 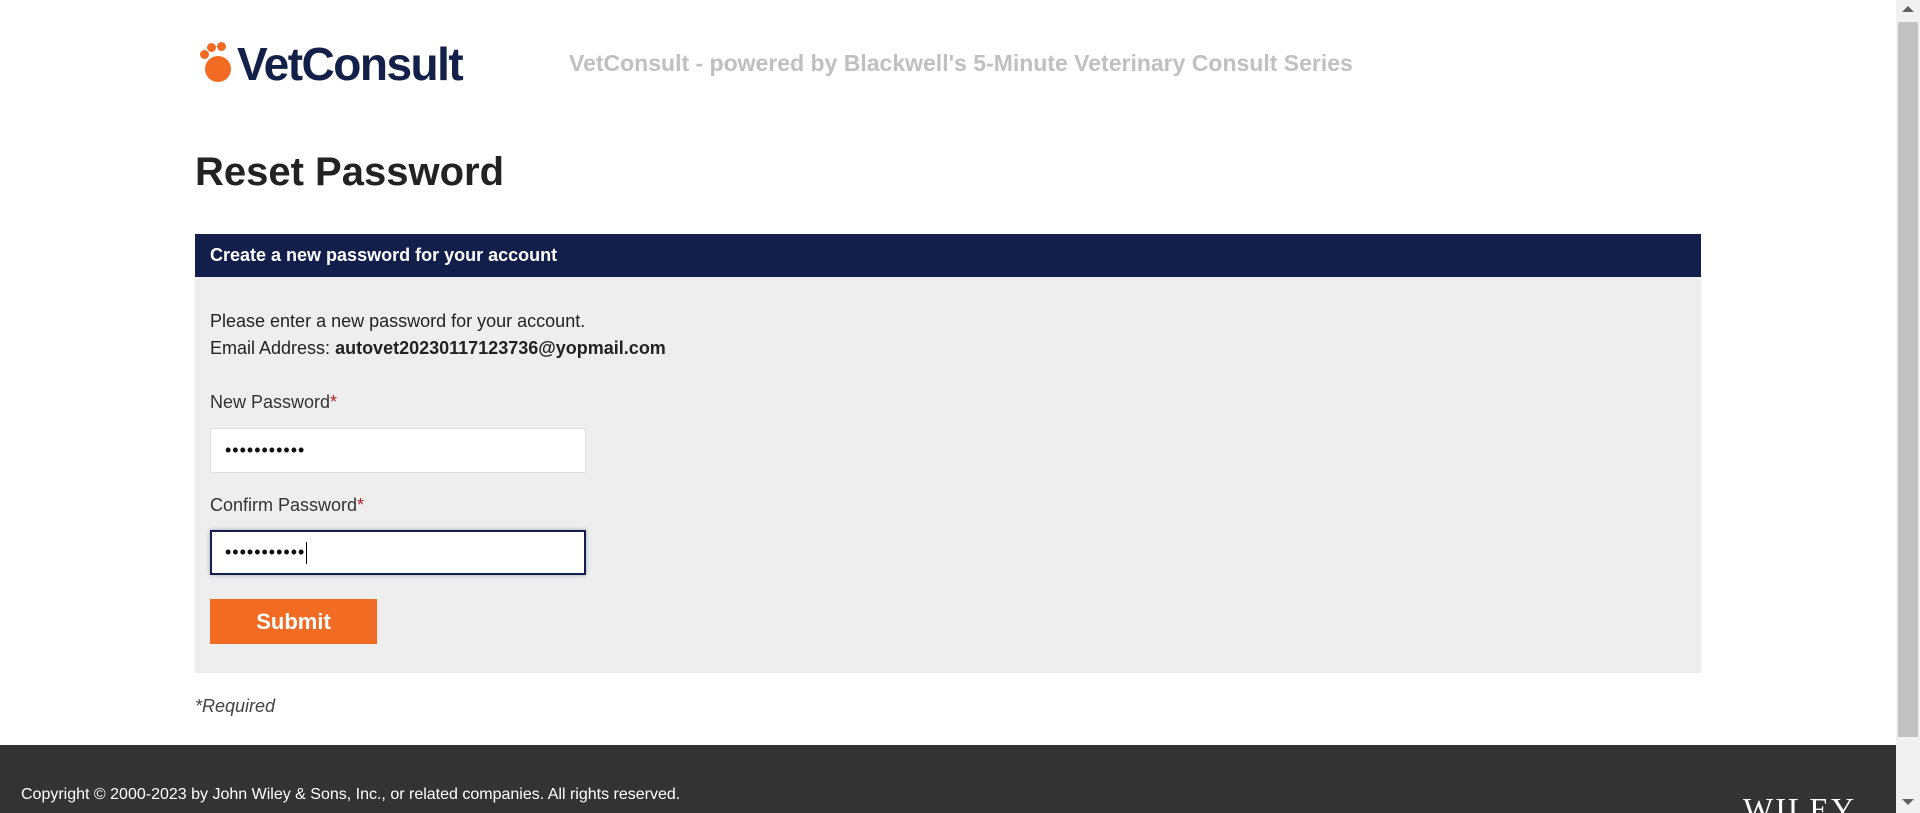 What do you see at coordinates (350, 172) in the screenshot?
I see `page-title: Reset Password` at bounding box center [350, 172].